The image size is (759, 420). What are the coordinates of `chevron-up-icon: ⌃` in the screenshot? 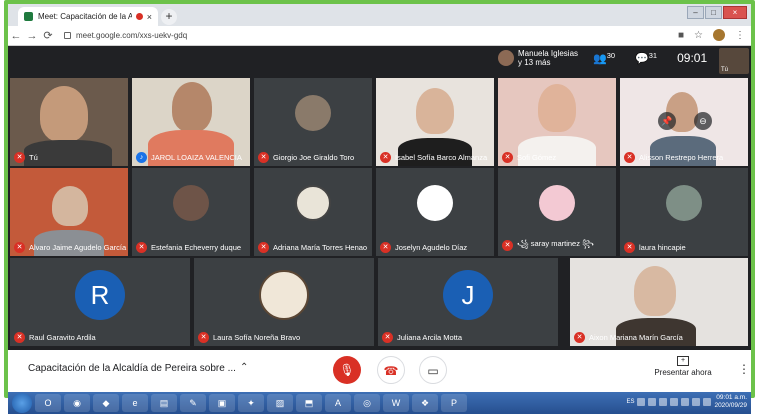 It's located at (244, 367).